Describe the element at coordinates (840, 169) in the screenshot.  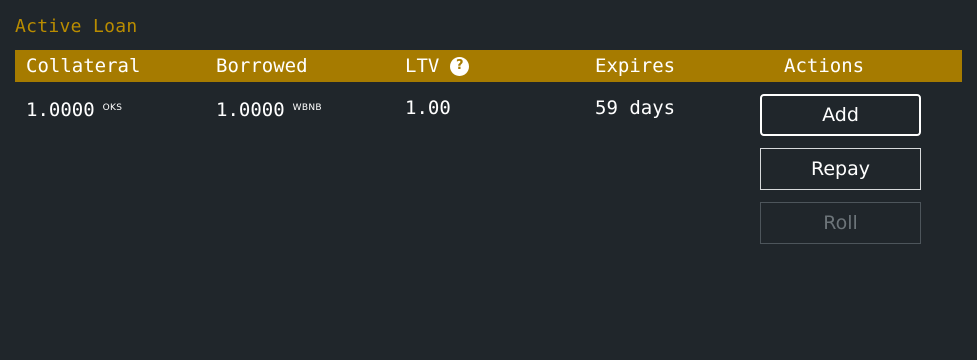
I see `repay-button: Repay` at that location.